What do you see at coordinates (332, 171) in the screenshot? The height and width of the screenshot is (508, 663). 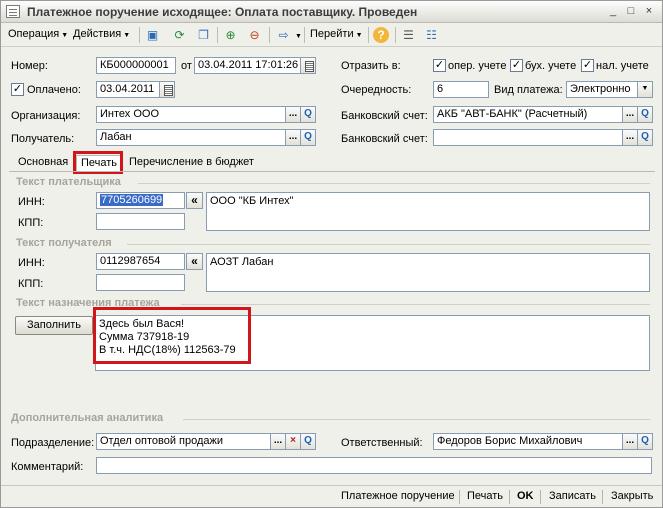 I see `tabs-divider` at bounding box center [332, 171].